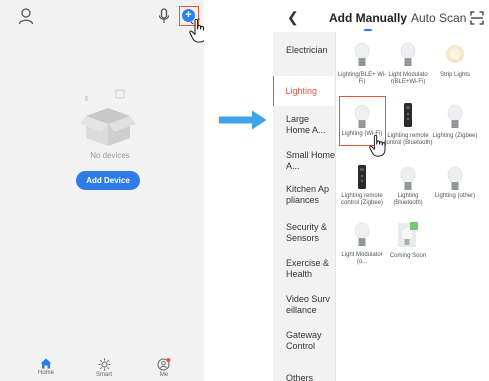  I want to click on tab-add-manually: Add Manually, so click(368, 18).